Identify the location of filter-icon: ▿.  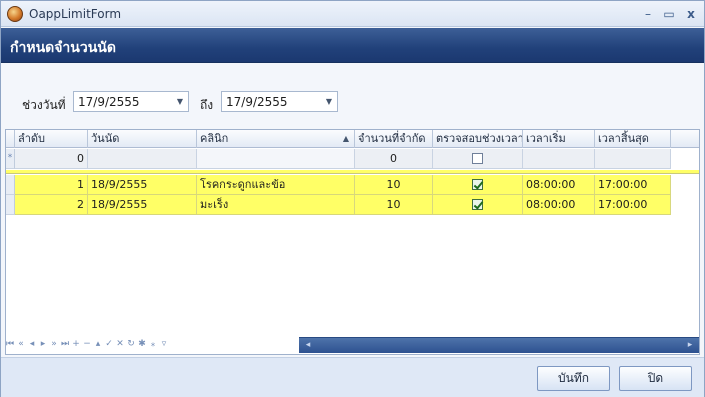
(164, 344).